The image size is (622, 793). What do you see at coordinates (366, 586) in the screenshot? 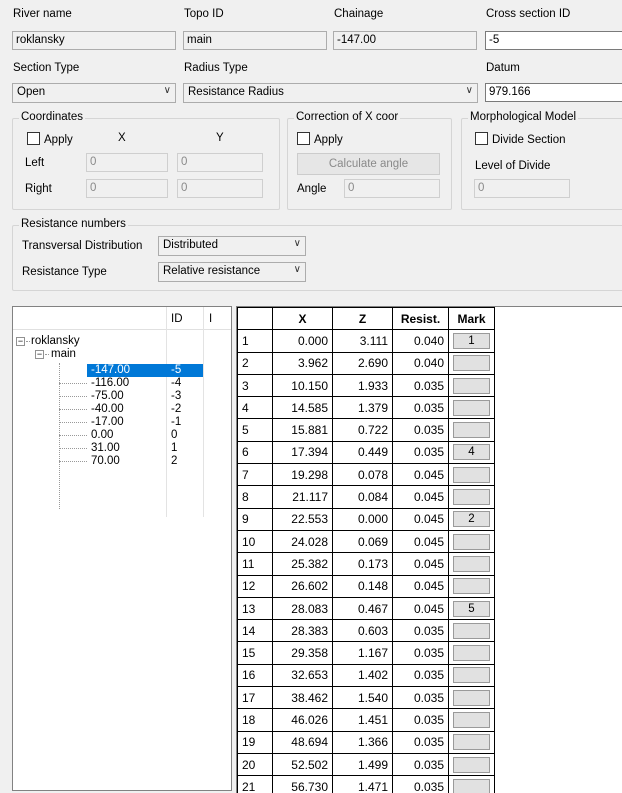
I see `table-row: 12 26.602 0.148 0.045` at bounding box center [366, 586].